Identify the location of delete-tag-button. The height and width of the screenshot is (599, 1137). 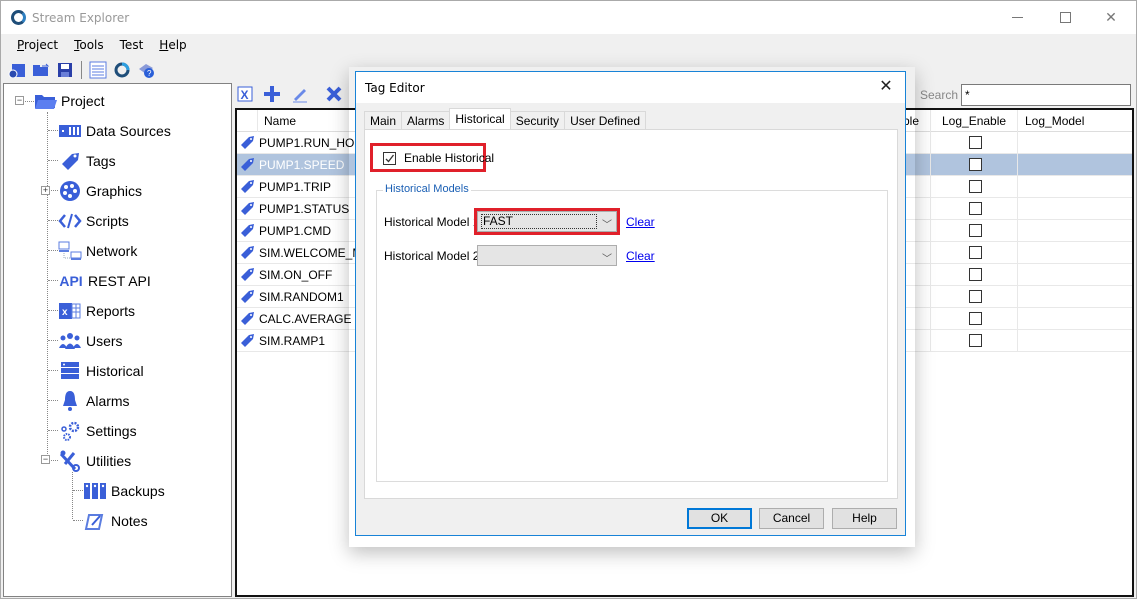
(334, 95).